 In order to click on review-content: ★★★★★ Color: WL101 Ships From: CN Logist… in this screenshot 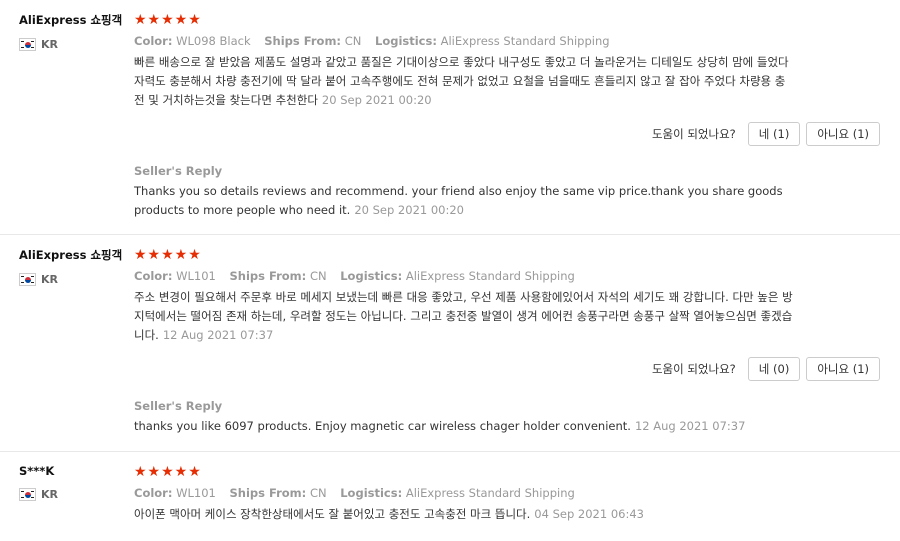, I will do `click(517, 488)`.